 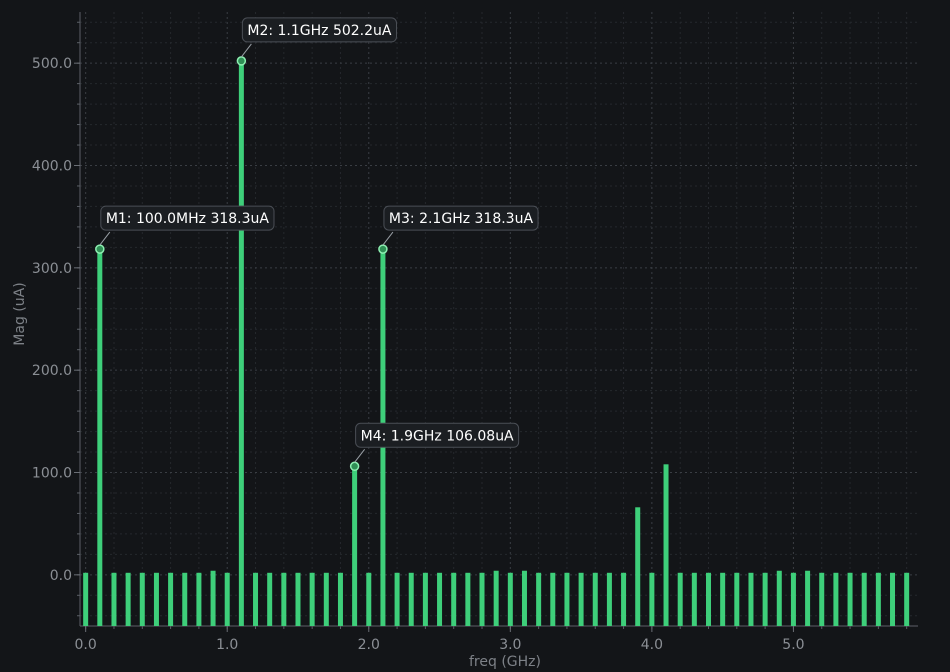 I want to click on y-tick-label: 300.0, so click(x=52, y=269).